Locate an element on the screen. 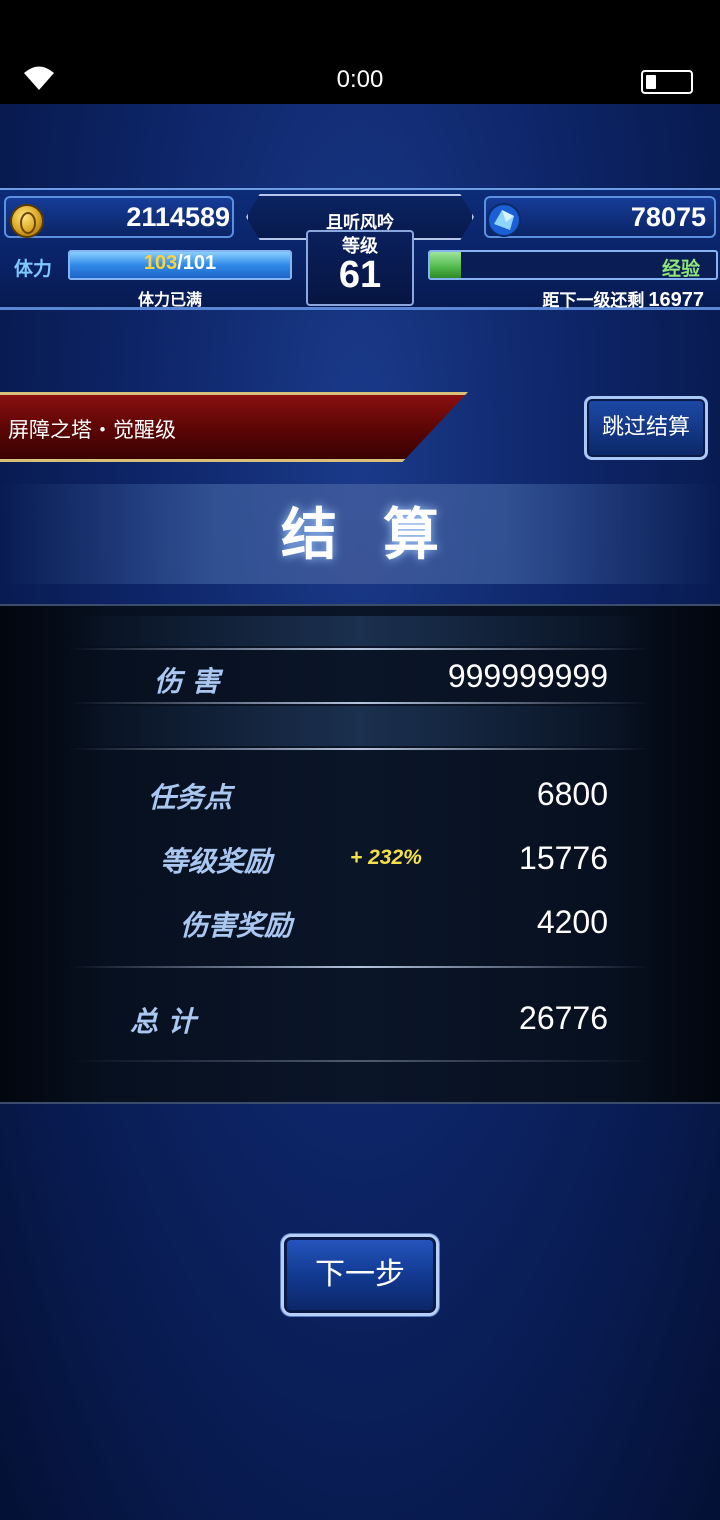 Image resolution: width=720 pixels, height=1520 pixels. damage-value: 999999999 is located at coordinates (527, 676).